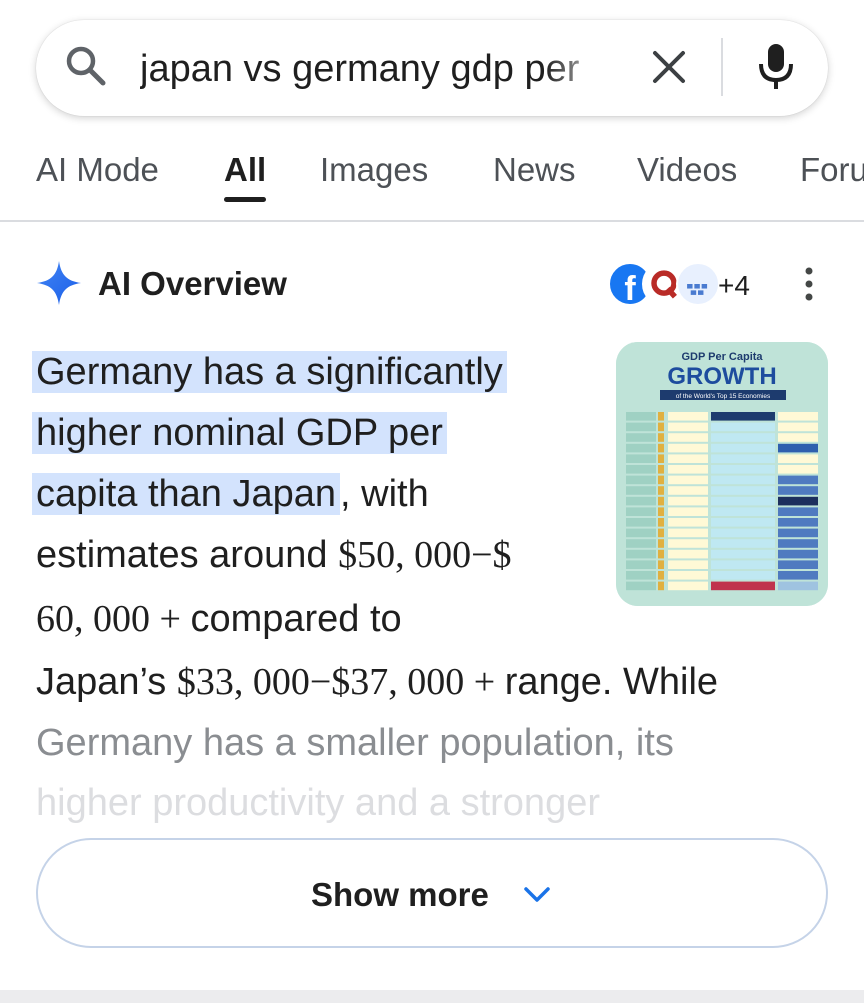  What do you see at coordinates (113, 619) in the screenshot?
I see `math-text: 60, 000 +` at bounding box center [113, 619].